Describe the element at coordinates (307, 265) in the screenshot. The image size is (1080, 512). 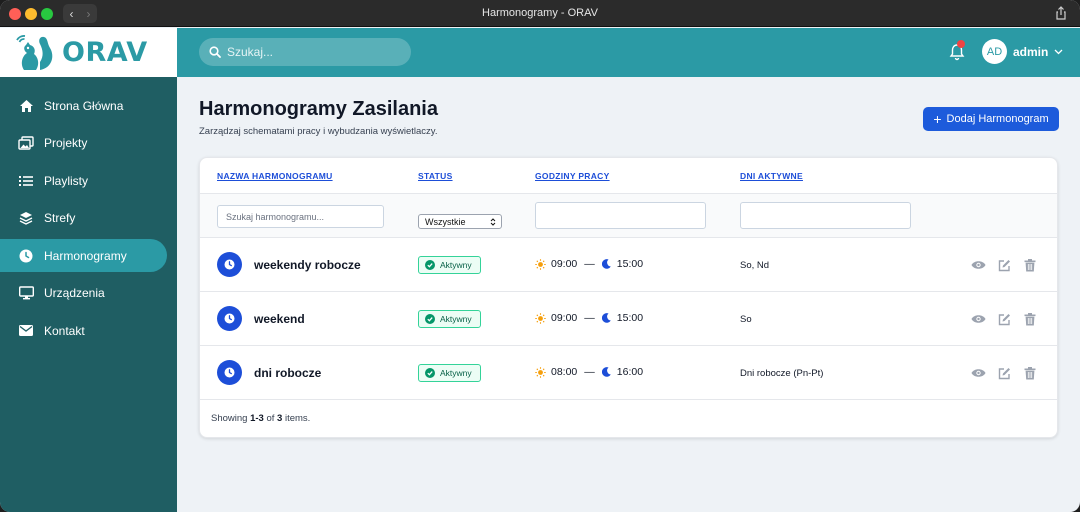
I see `schedule-name: weekendy robocze` at that location.